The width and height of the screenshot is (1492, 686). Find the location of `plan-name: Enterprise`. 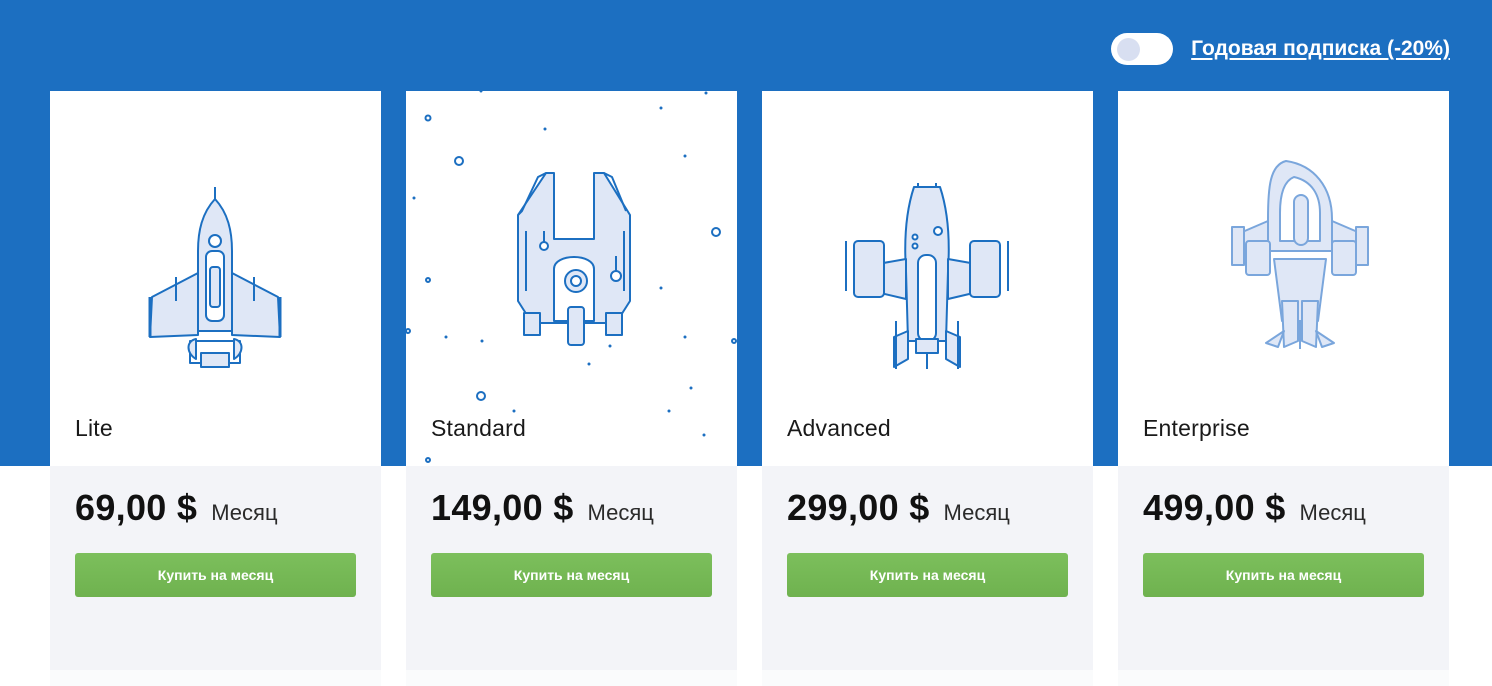

plan-name: Enterprise is located at coordinates (1196, 428).